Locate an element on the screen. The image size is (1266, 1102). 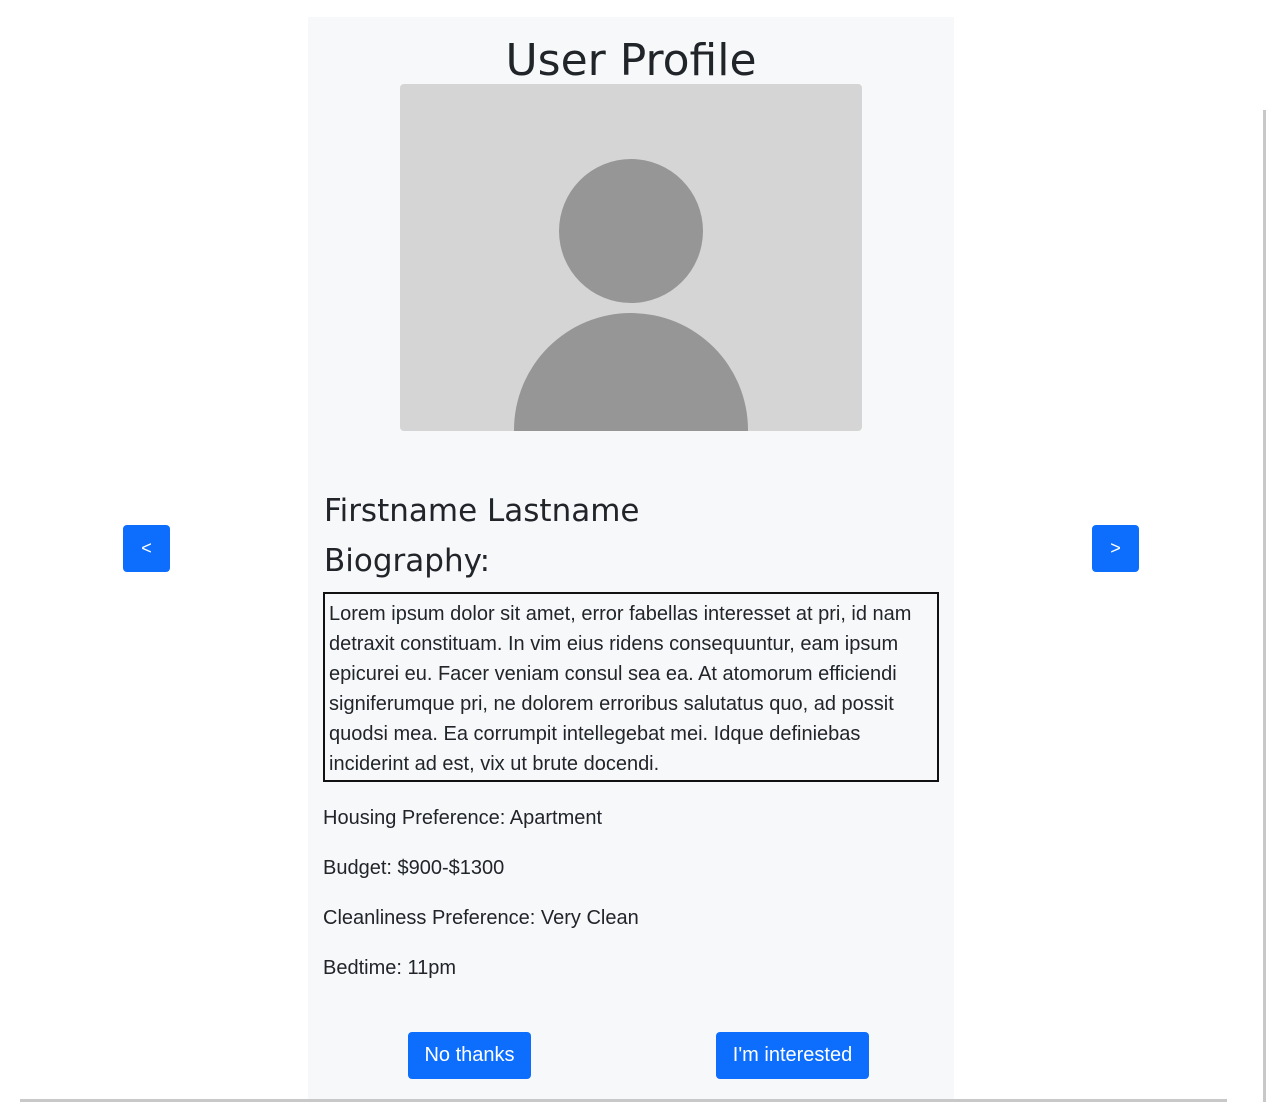
interested-button: I'm interested is located at coordinates (792, 1055).